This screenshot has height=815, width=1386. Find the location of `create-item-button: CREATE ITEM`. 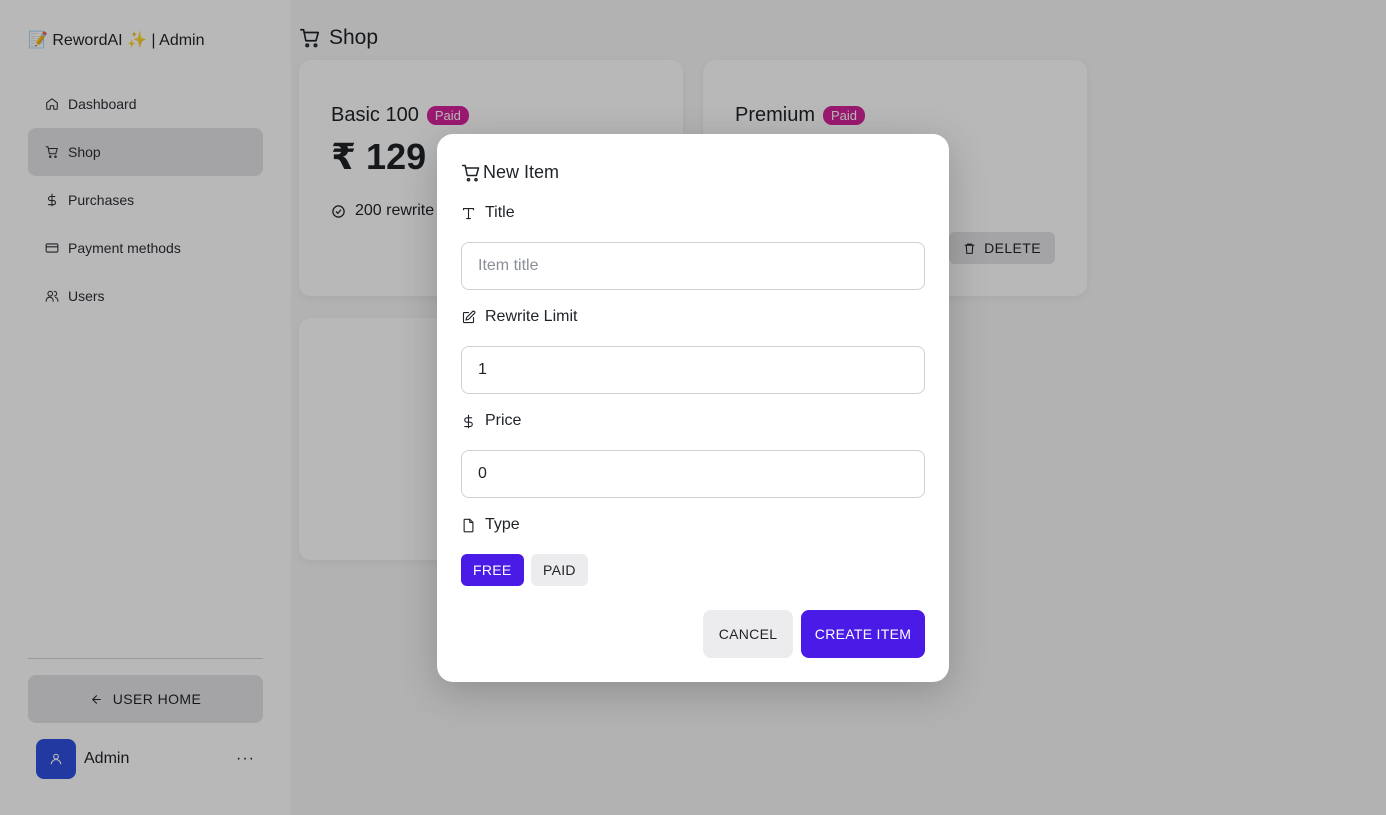

create-item-button: CREATE ITEM is located at coordinates (863, 634).